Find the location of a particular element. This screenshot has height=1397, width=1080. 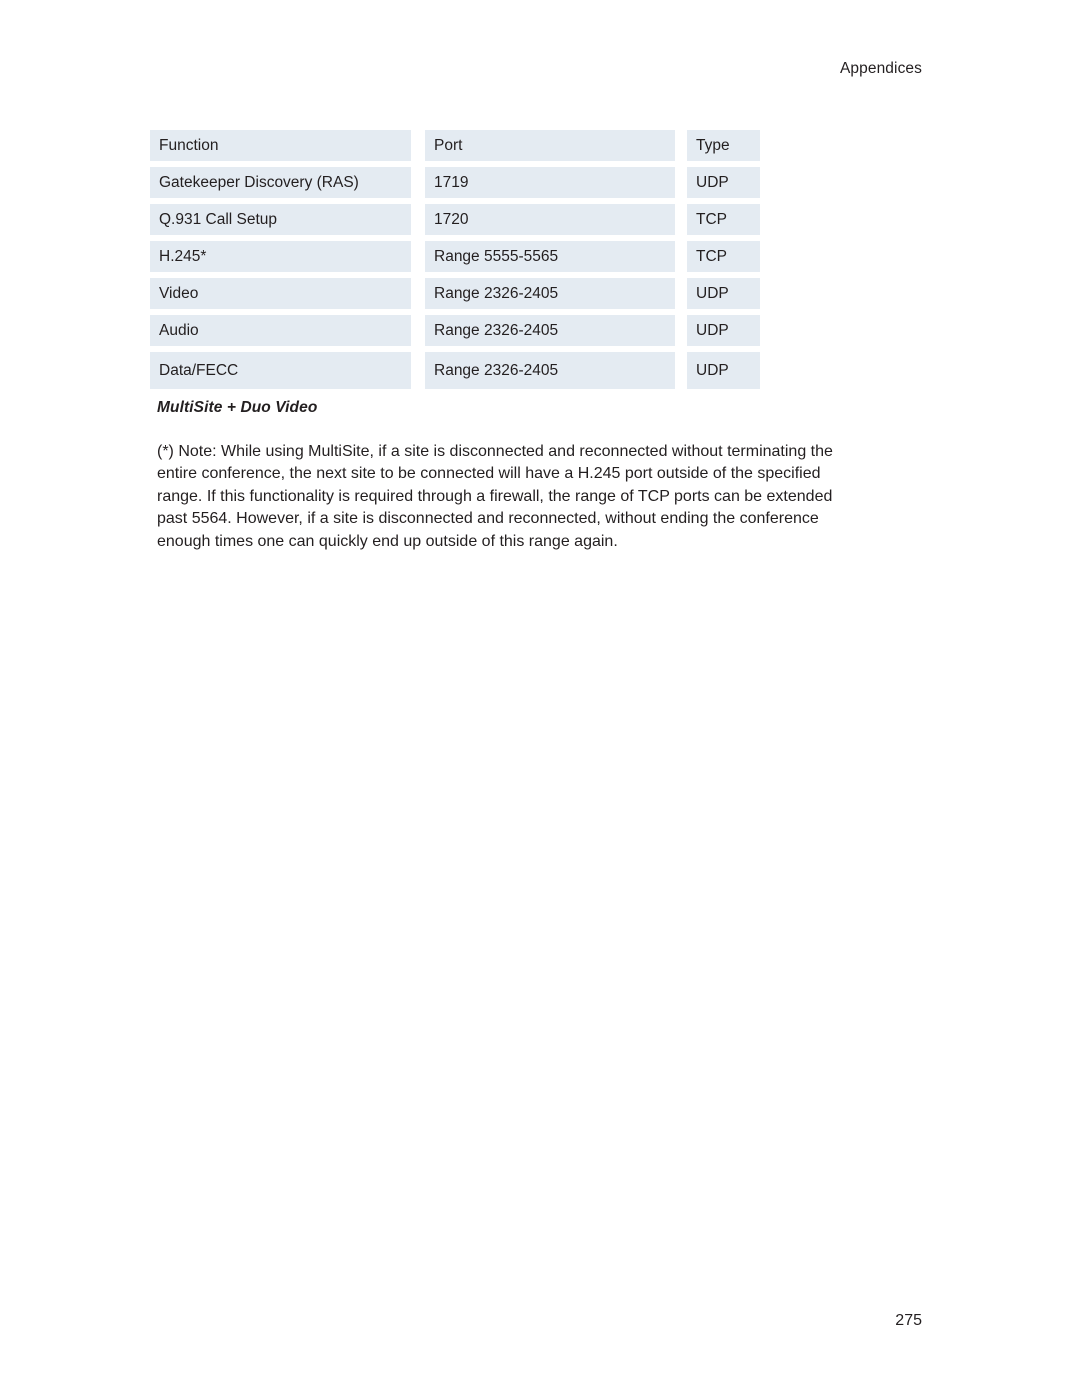

cell-function: Gatekeeper Discovery (RAS) is located at coordinates (287, 185).